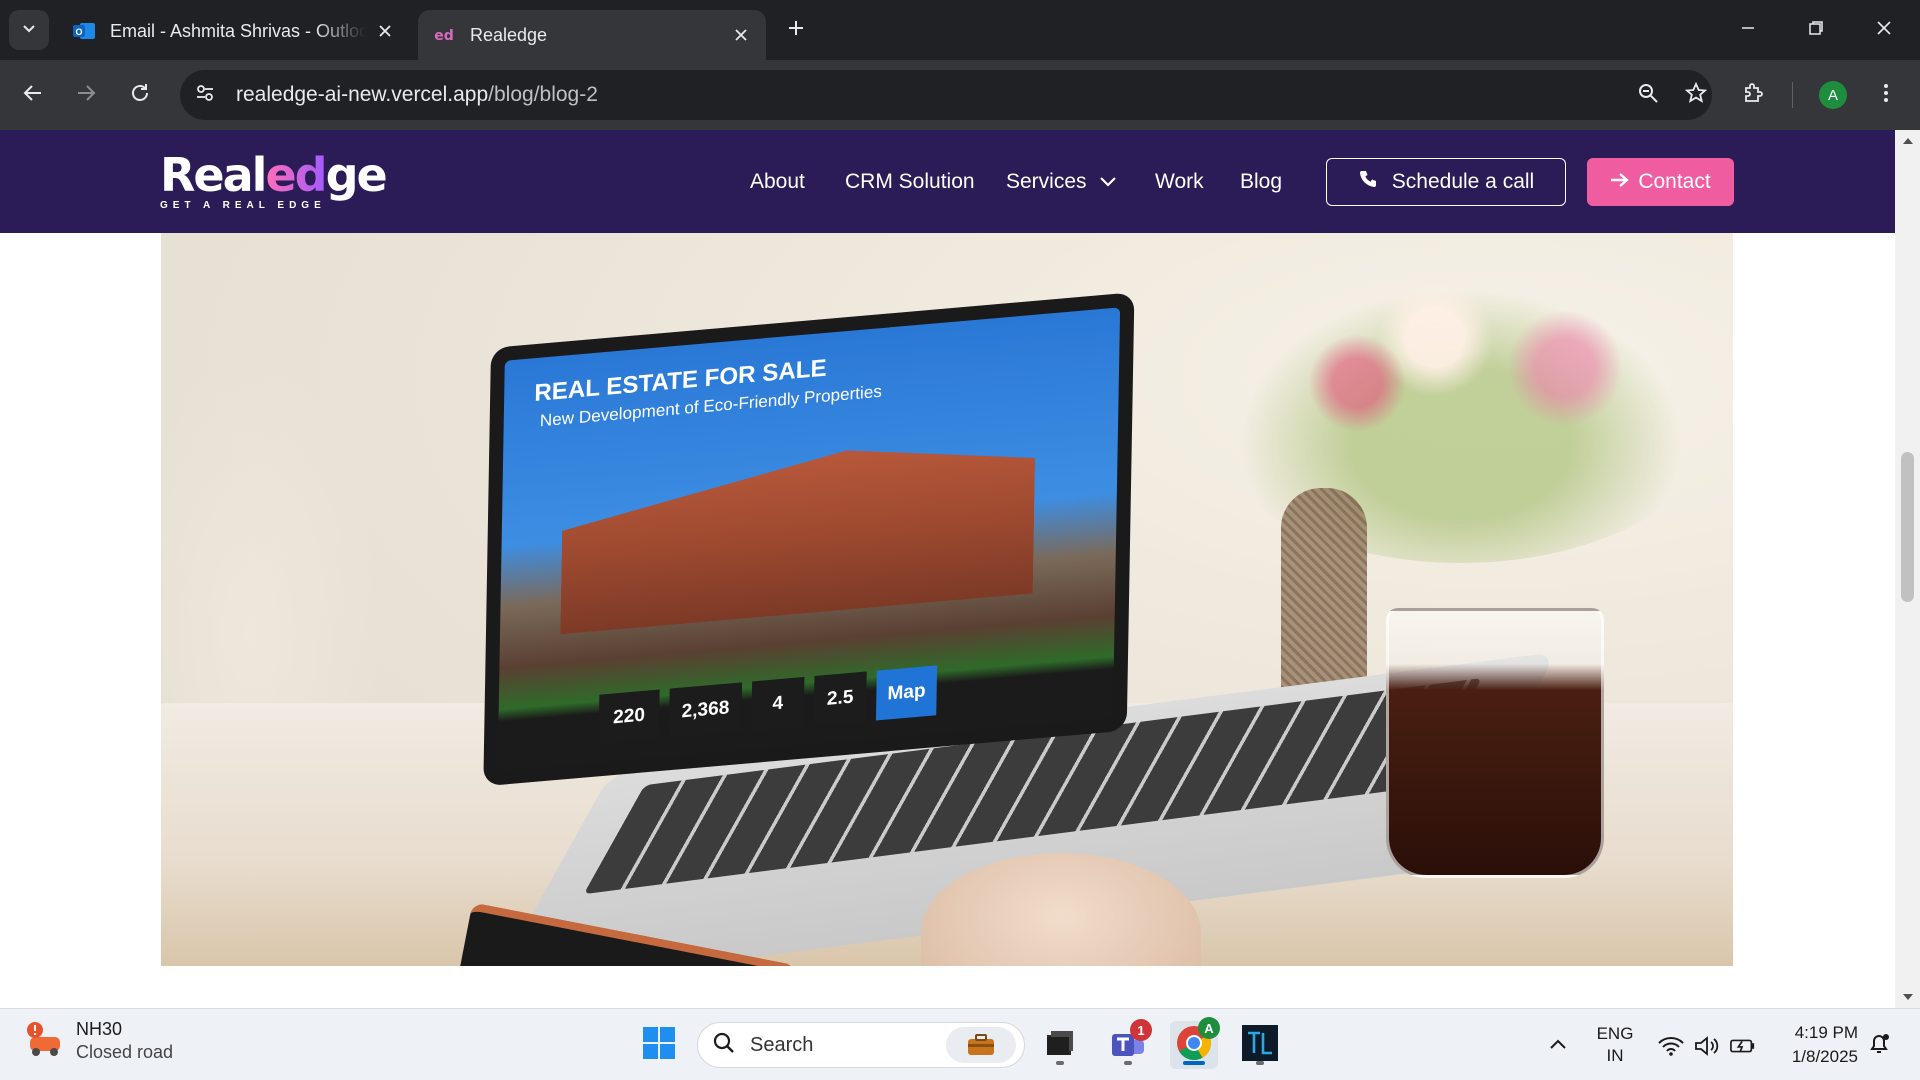  I want to click on logo-part2: ge, so click(356, 175).